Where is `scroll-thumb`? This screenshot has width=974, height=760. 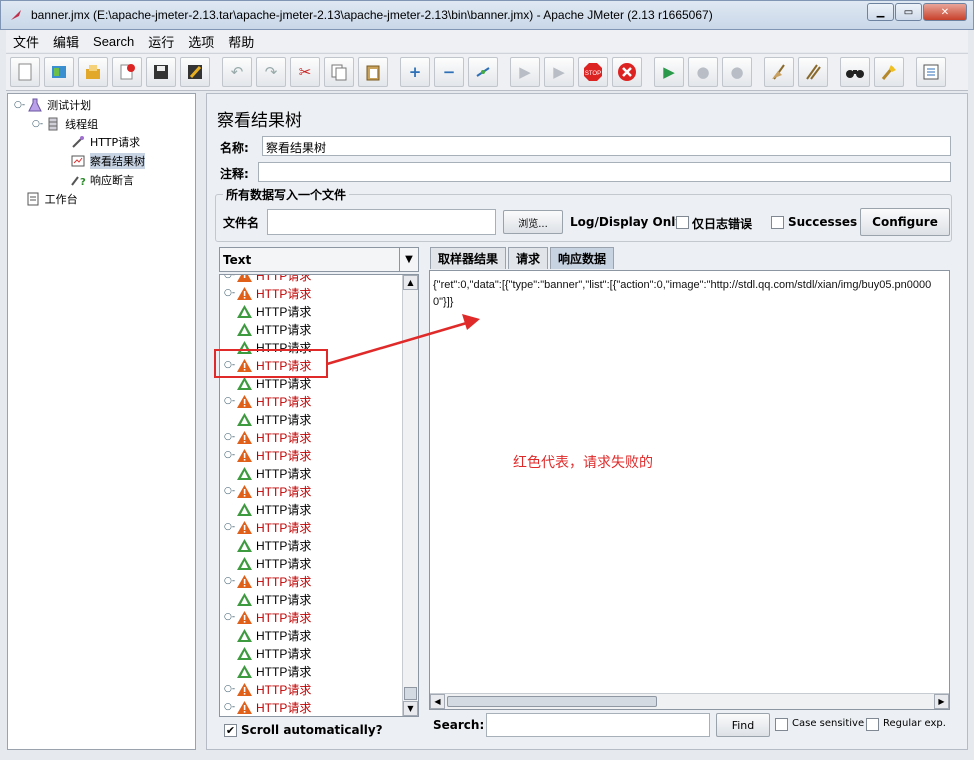 scroll-thumb is located at coordinates (410, 693).